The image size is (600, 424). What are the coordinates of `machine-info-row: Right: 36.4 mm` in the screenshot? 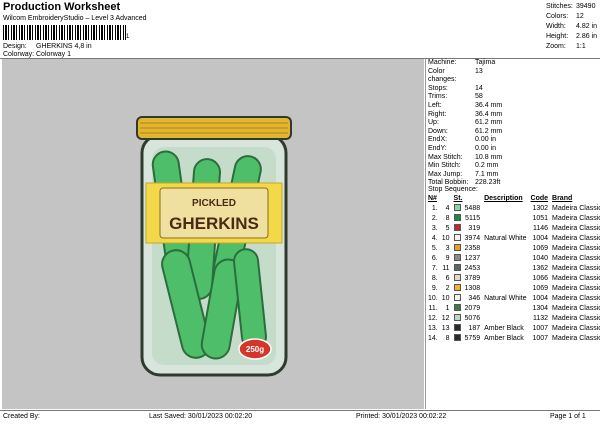 It's located at (465, 115).